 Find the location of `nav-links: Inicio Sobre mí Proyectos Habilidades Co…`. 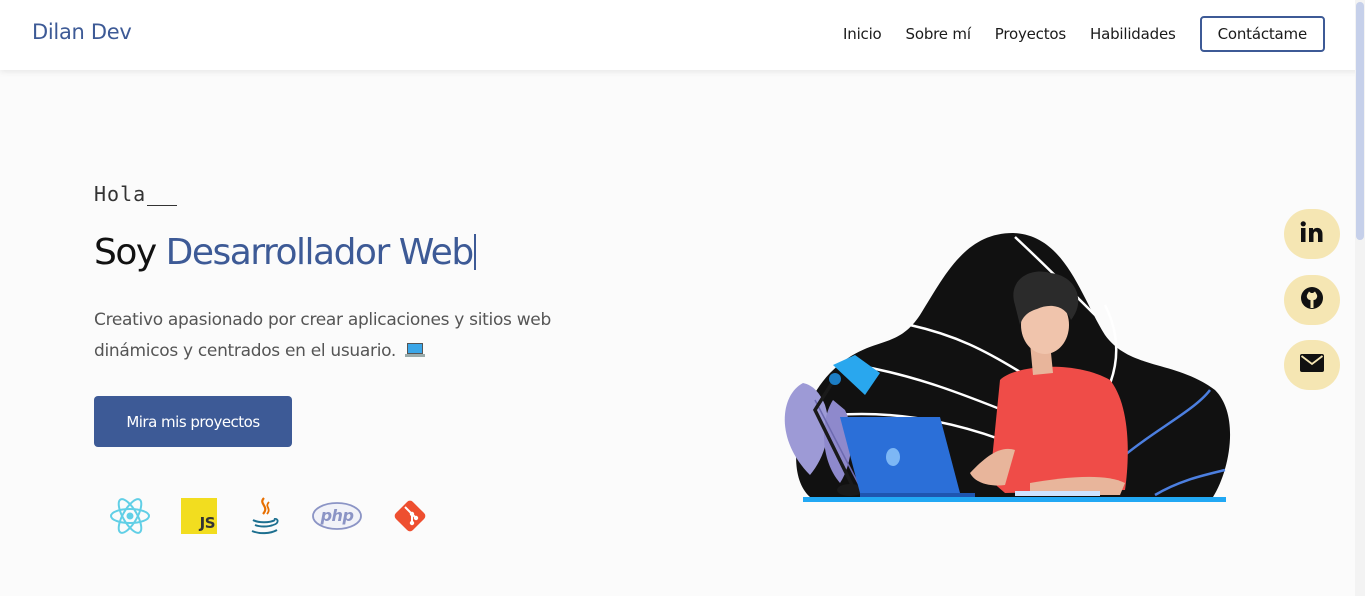

nav-links: Inicio Sobre mí Proyectos Habilidades Co… is located at coordinates (1084, 34).